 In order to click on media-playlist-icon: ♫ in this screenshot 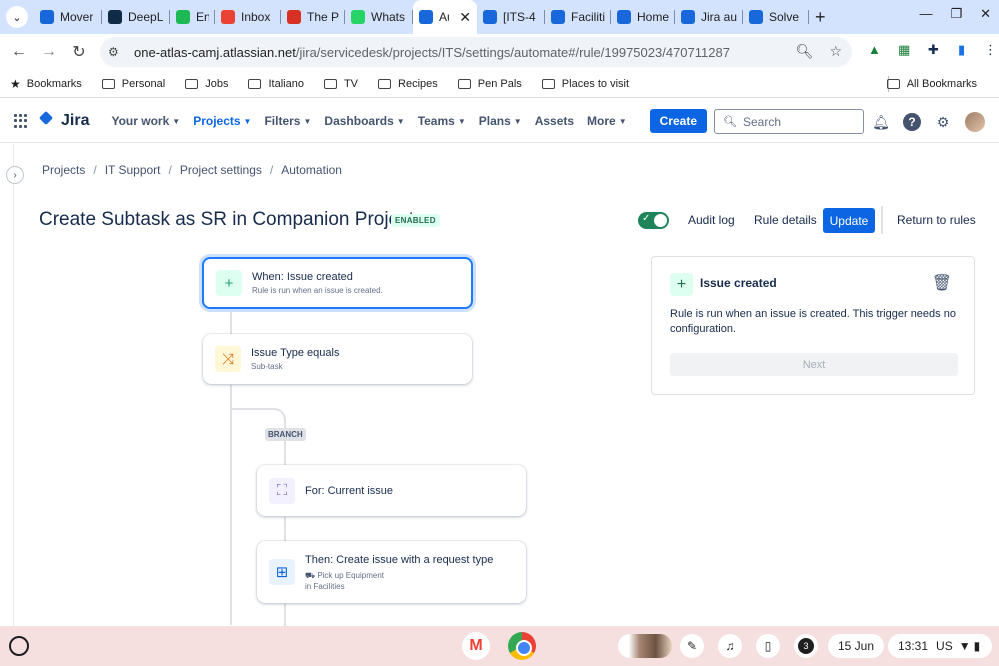, I will do `click(730, 646)`.